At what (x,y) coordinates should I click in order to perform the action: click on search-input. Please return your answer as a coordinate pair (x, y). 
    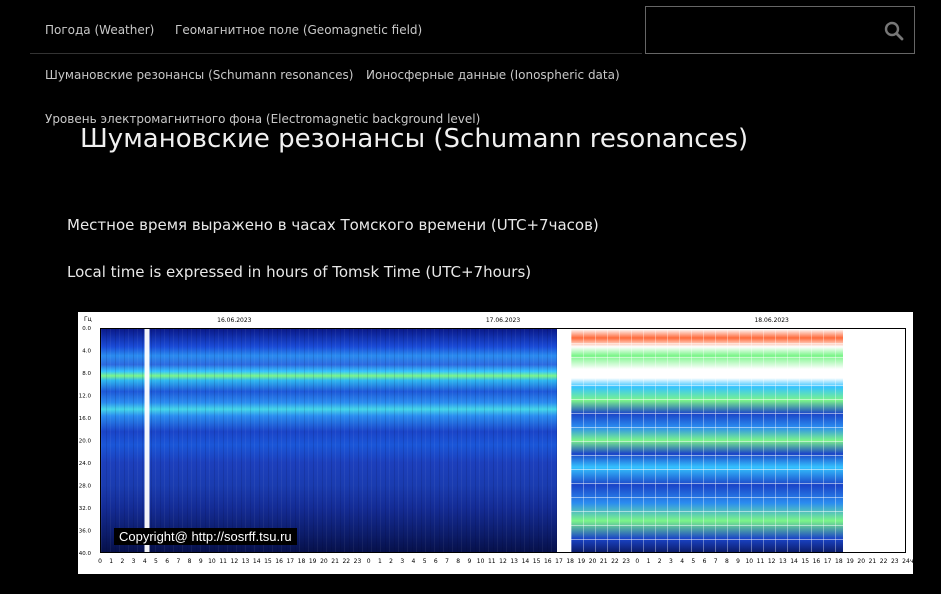
    Looking at the image, I should click on (764, 30).